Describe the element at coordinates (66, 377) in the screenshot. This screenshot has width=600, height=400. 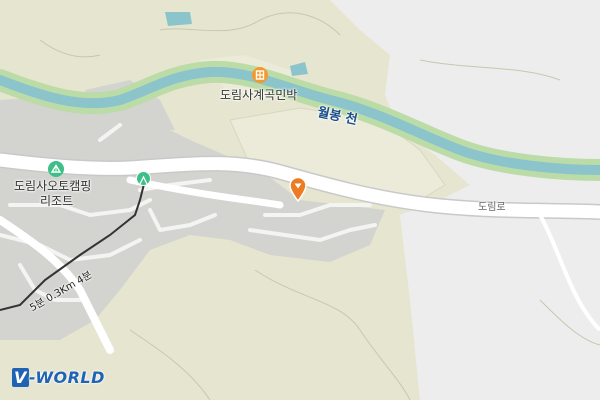
I see `vworld-logo-name: -WORLD` at that location.